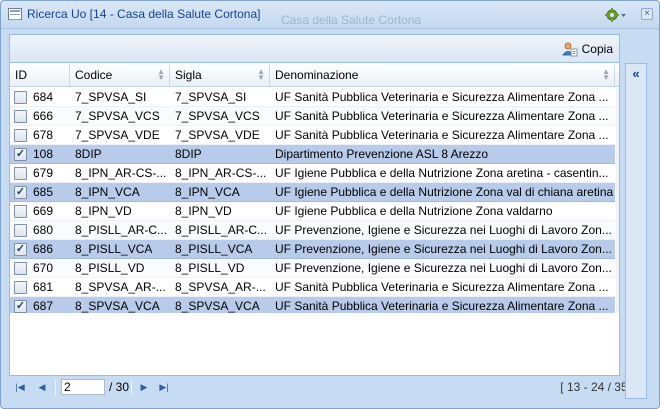  Describe the element at coordinates (144, 387) in the screenshot. I see `next-page-button: ▶` at that location.